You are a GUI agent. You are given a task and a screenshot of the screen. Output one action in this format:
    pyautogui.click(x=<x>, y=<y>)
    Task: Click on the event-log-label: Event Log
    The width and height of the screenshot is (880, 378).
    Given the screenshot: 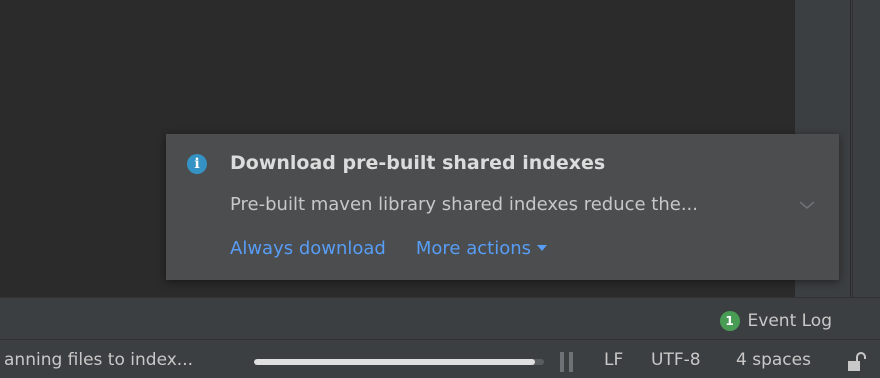 What is the action you would take?
    pyautogui.click(x=789, y=321)
    